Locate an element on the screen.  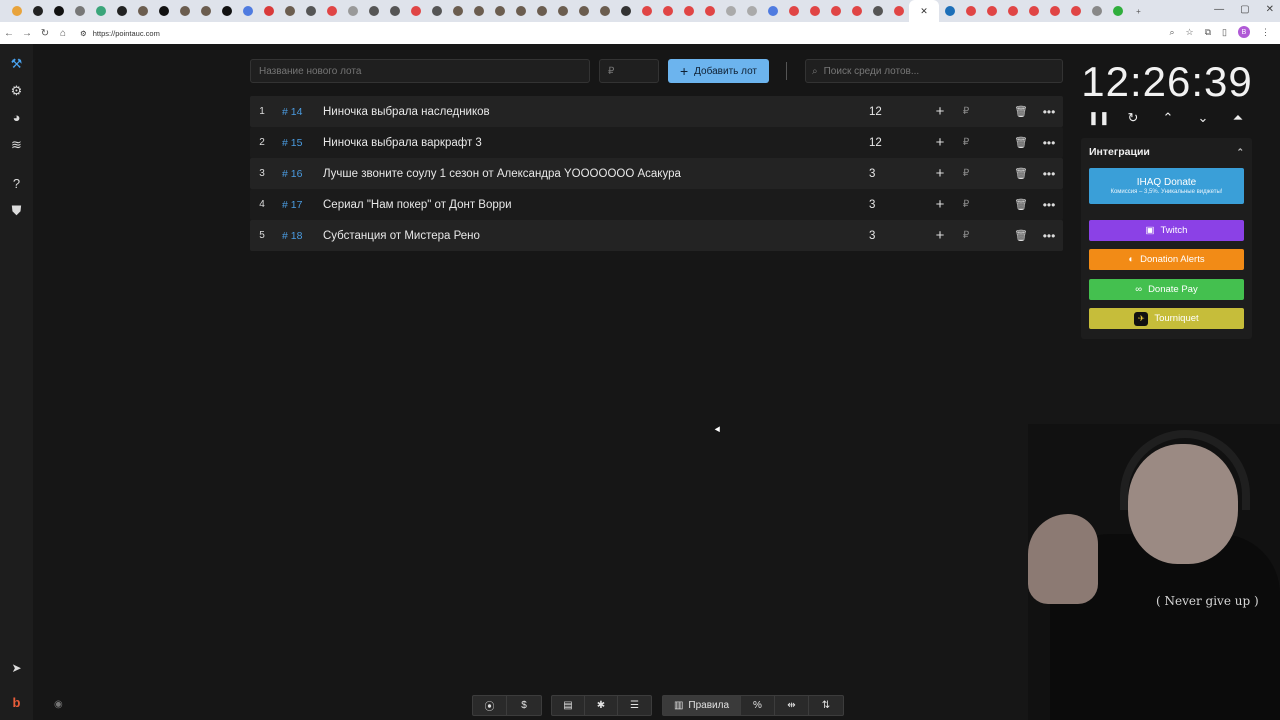
tourniquet-button: ✈ Tourniquet is located at coordinates (1166, 318).